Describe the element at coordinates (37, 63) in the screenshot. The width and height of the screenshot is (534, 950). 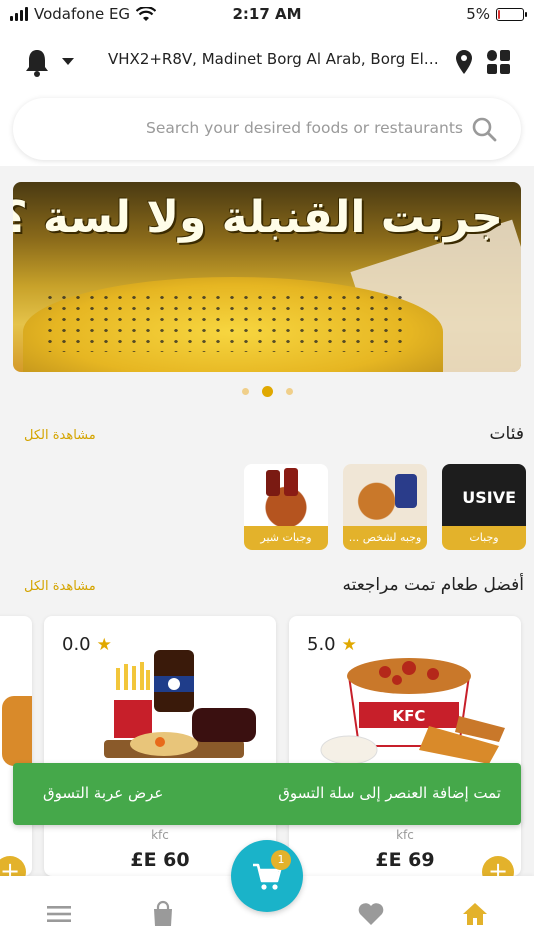
I see `bell-icon` at that location.